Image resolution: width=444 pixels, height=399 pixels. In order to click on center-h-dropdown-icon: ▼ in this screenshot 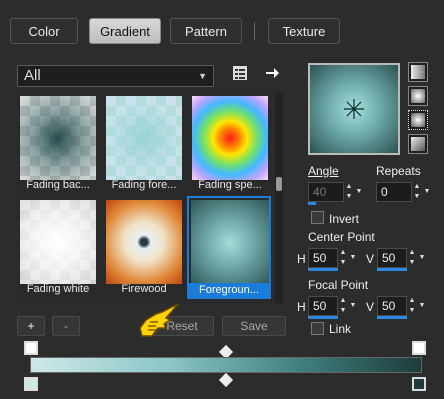, I will do `click(353, 258)`.